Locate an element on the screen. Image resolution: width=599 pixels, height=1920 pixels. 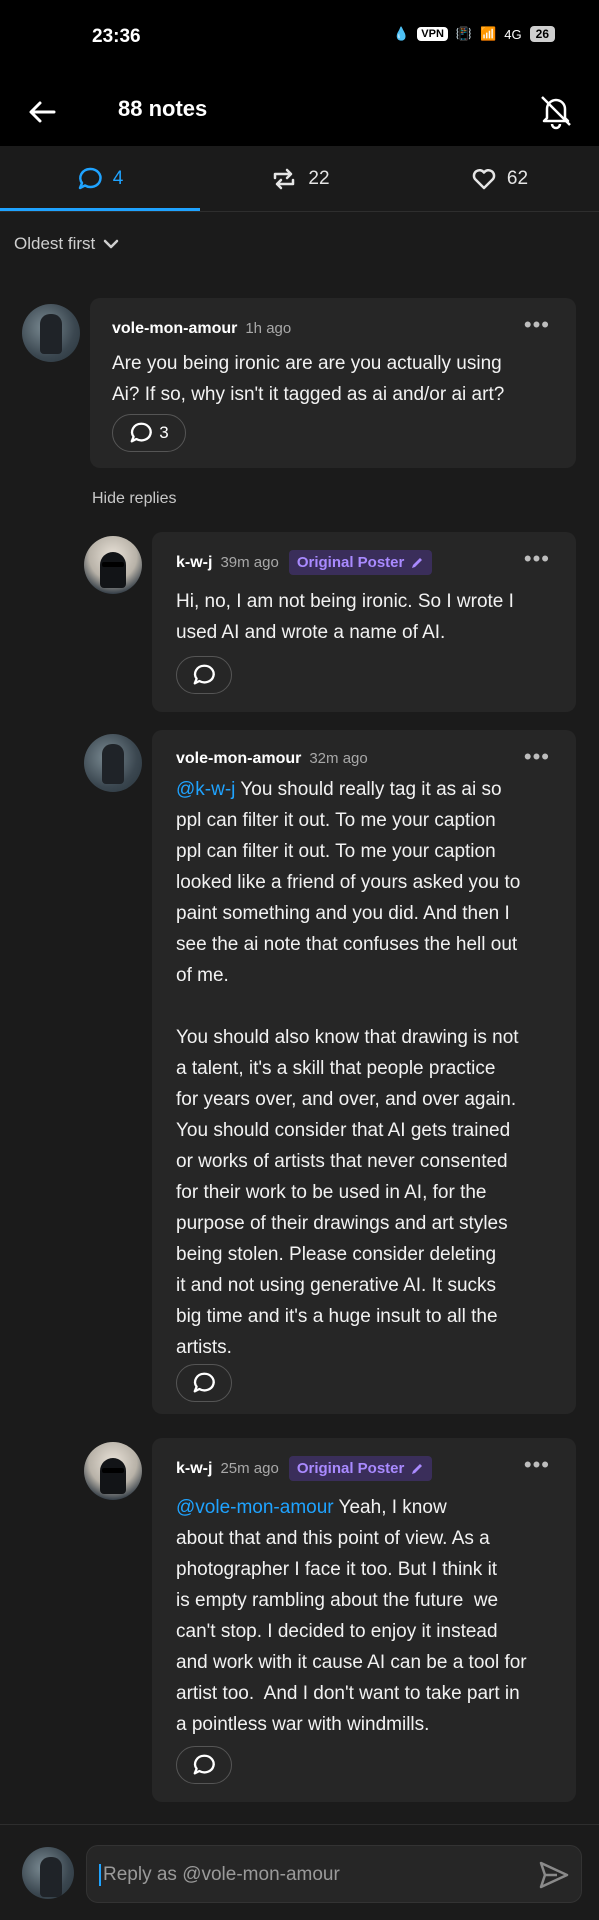
replies-button: 3 is located at coordinates (149, 433).